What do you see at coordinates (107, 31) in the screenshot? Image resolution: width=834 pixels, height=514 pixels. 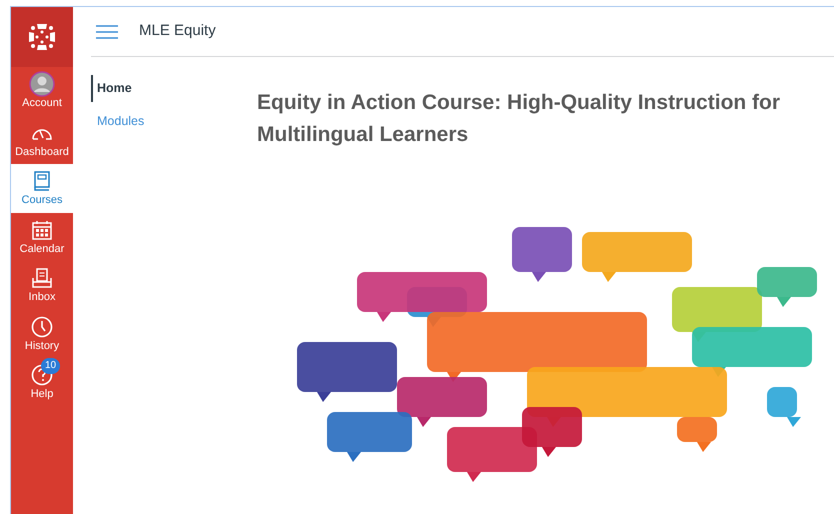 I see `menu-icon` at bounding box center [107, 31].